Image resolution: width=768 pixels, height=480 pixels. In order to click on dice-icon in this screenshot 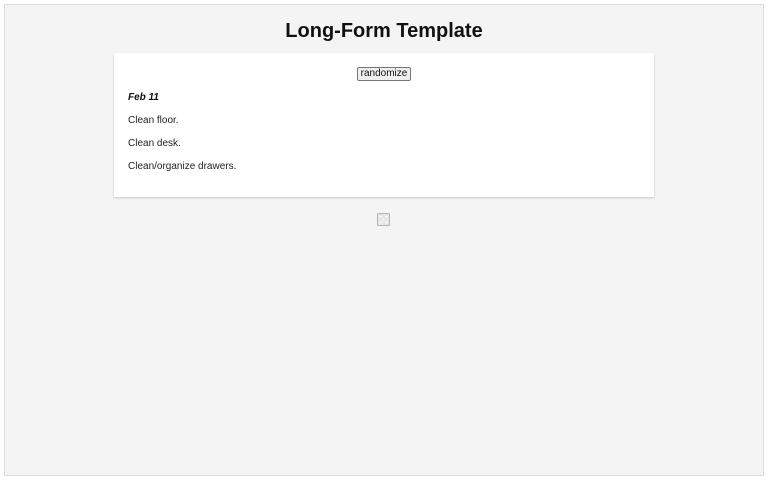, I will do `click(383, 219)`.